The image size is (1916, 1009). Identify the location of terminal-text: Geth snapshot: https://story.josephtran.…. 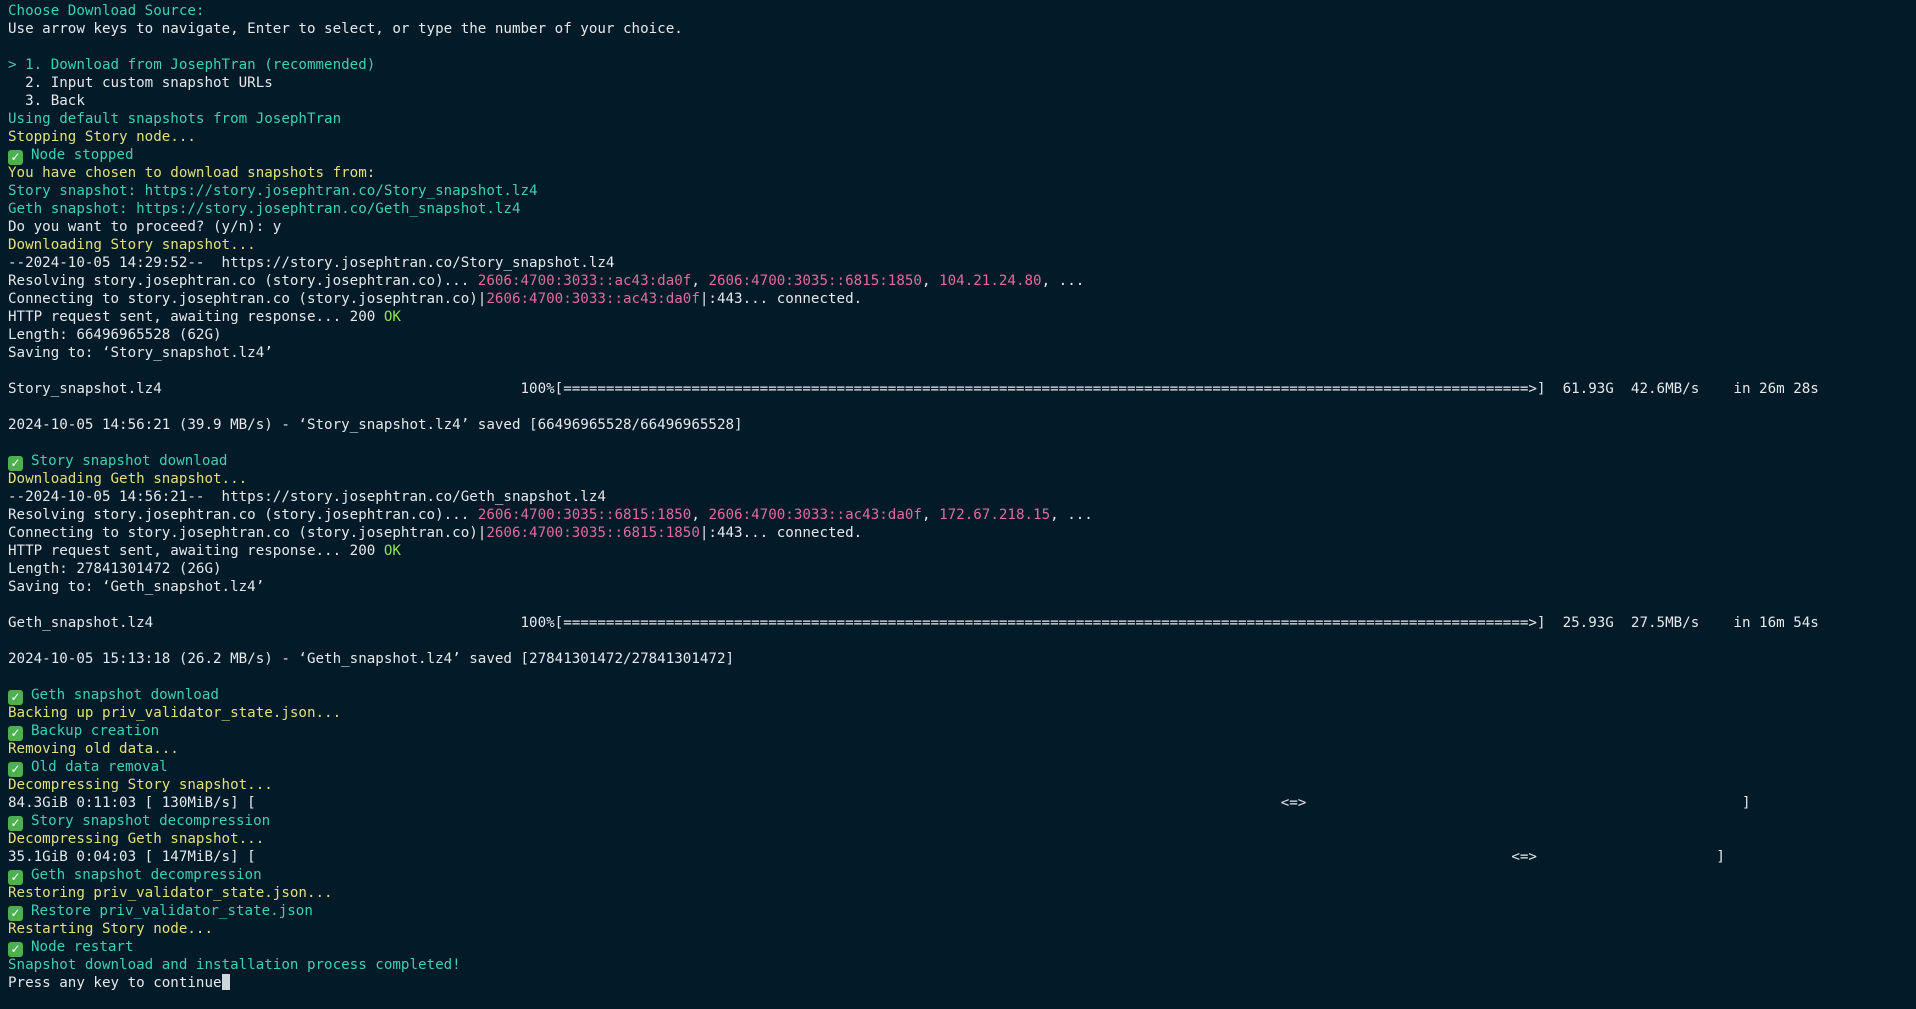
(264, 209).